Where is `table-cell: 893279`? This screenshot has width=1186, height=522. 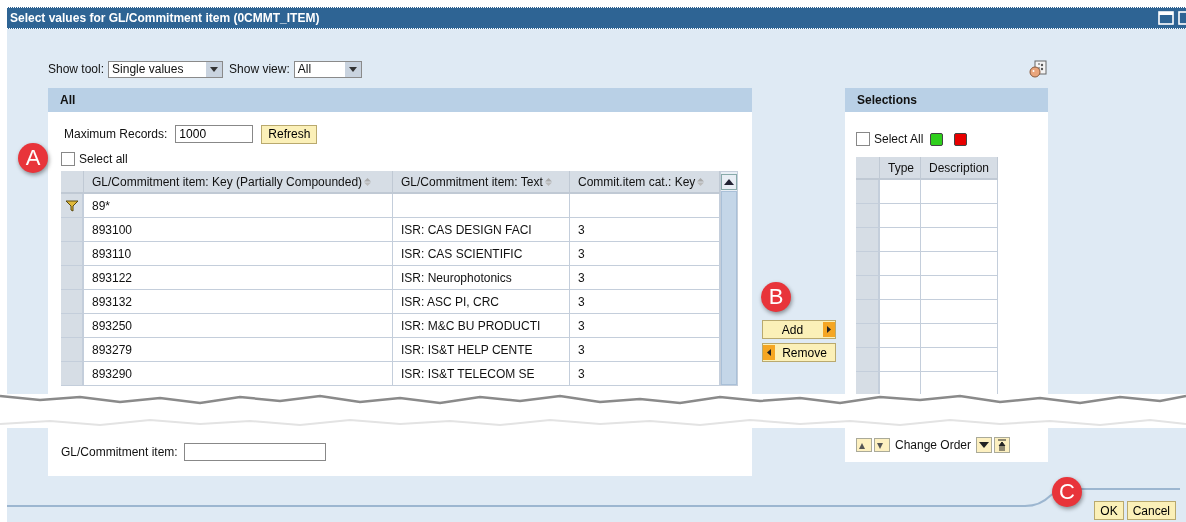
table-cell: 893279 is located at coordinates (238, 350).